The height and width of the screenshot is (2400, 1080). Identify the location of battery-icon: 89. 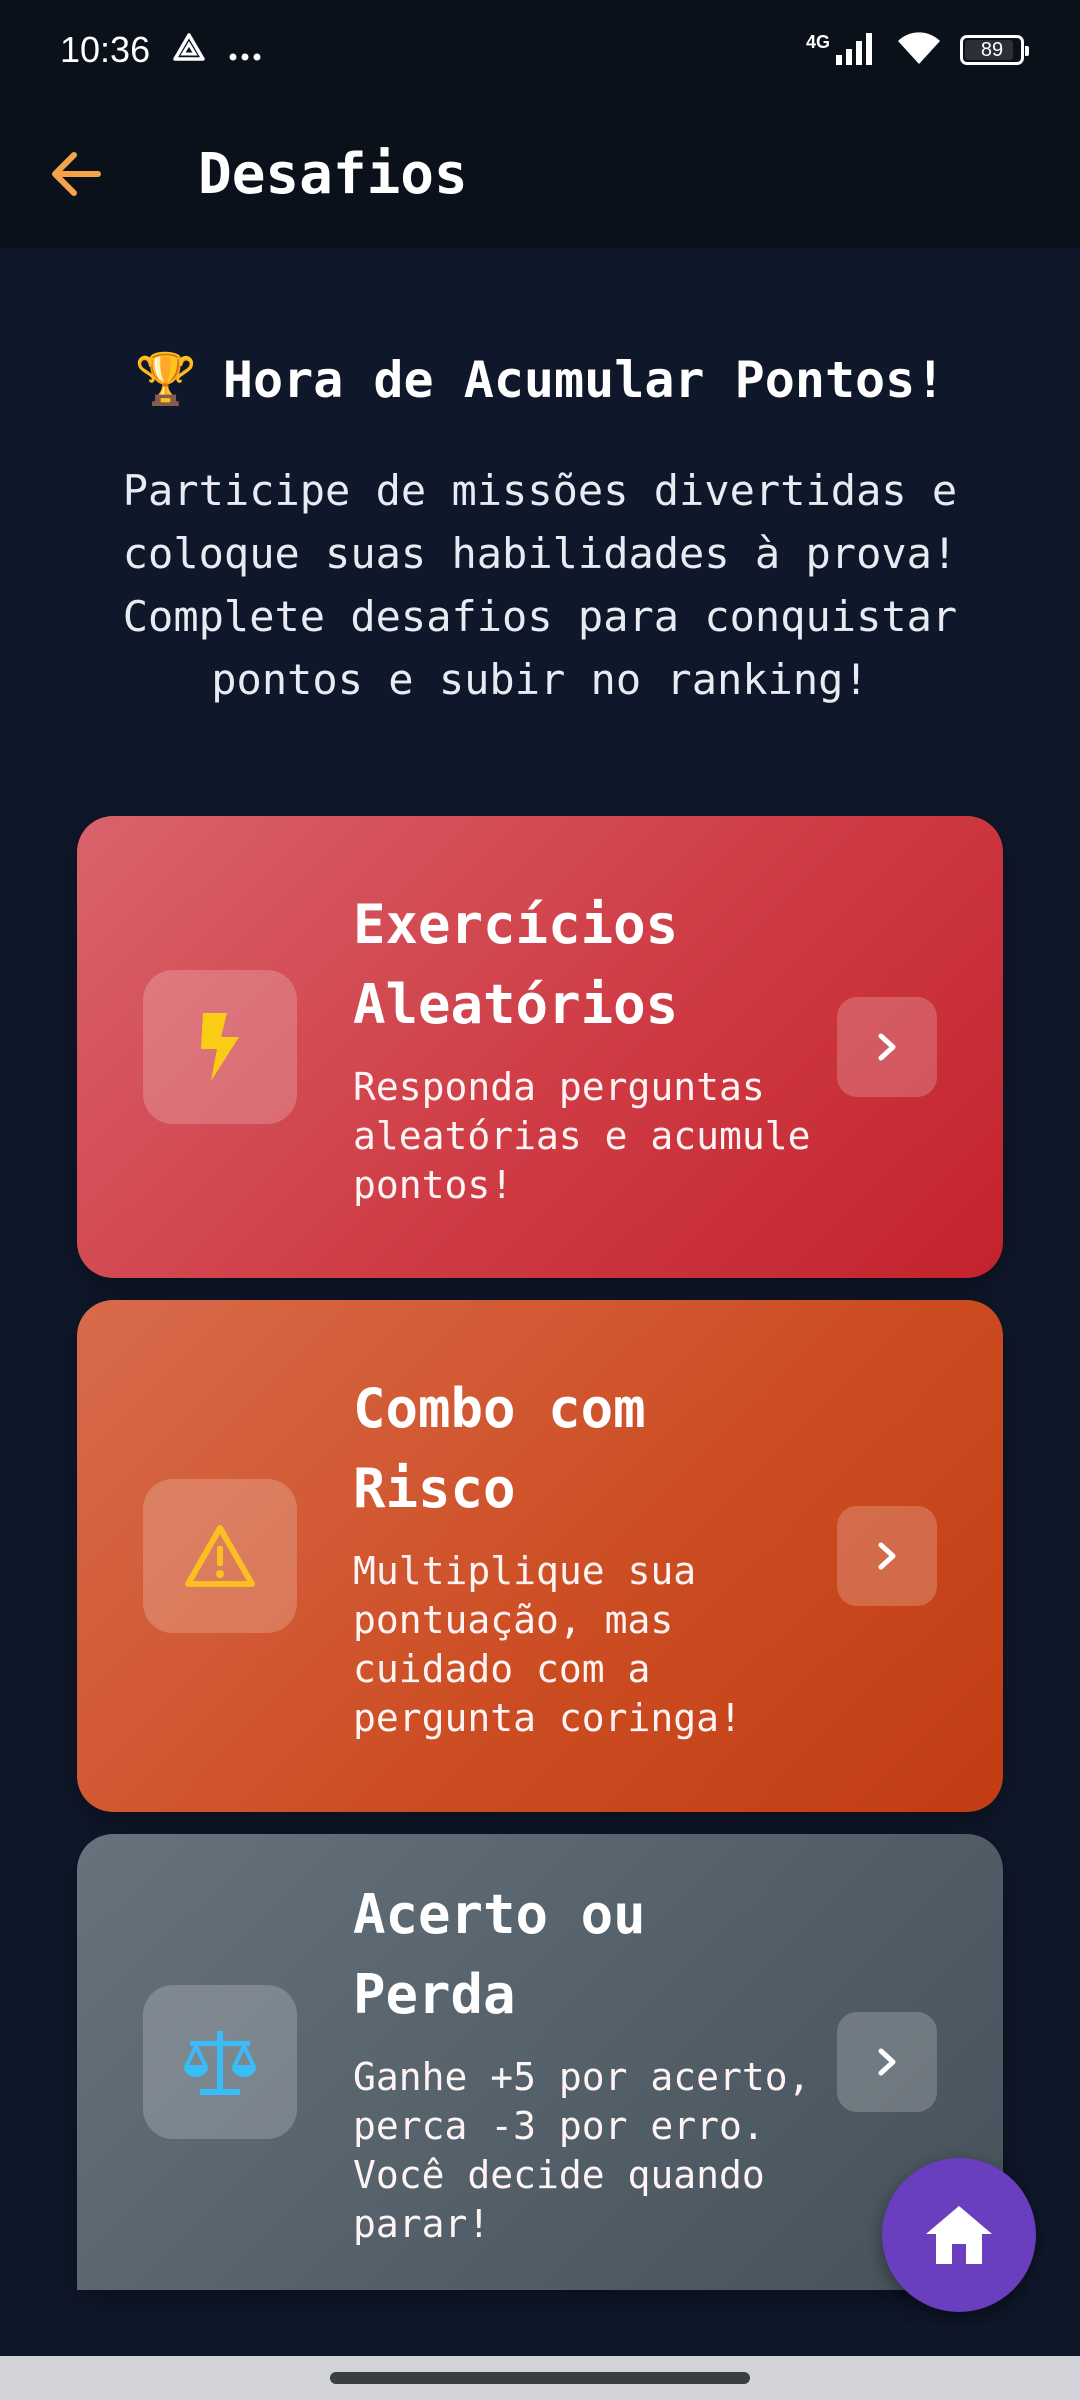
(994, 50).